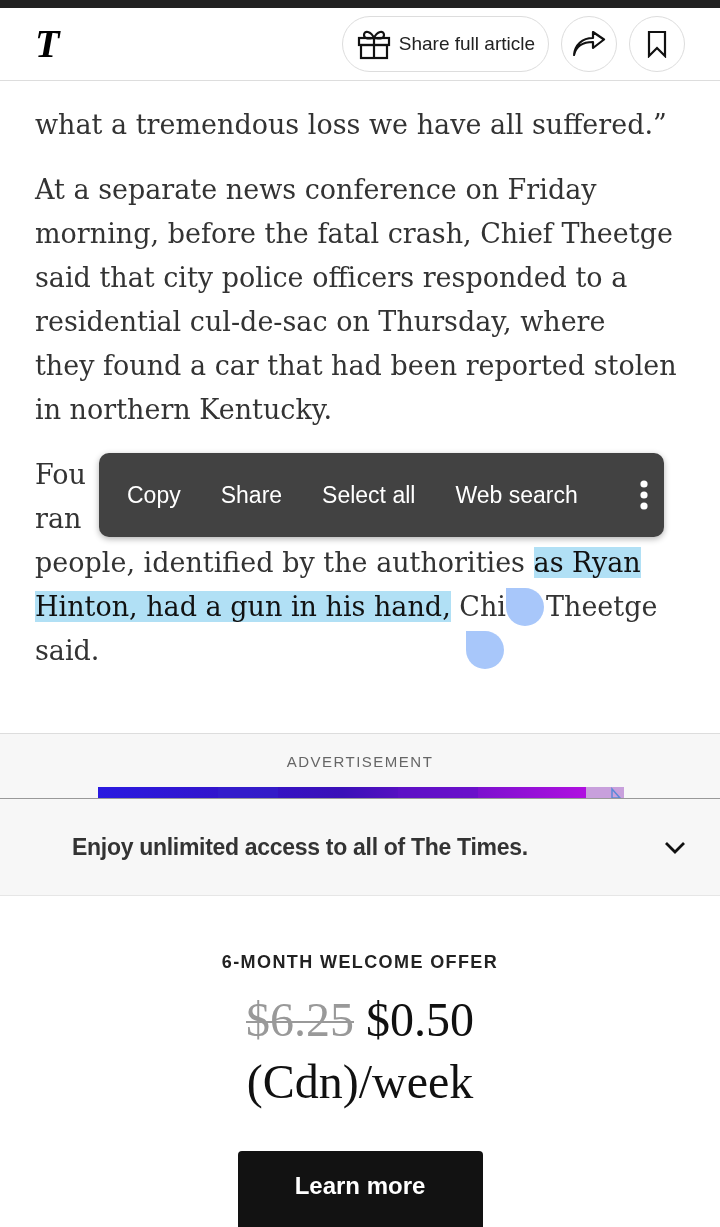 The width and height of the screenshot is (720, 1227). Describe the element at coordinates (675, 847) in the screenshot. I see `chevron-down-icon` at that location.